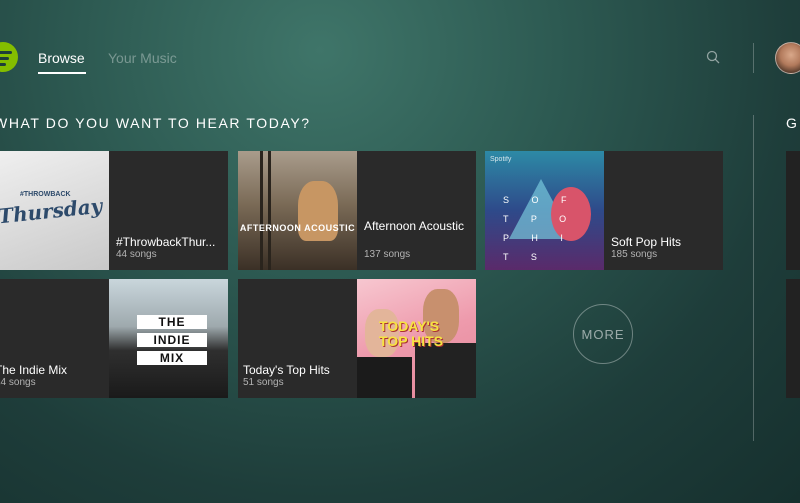 Image resolution: width=800 pixels, height=503 pixels. Describe the element at coordinates (387, 254) in the screenshot. I see `playlist-song-count: 137 songs` at that location.